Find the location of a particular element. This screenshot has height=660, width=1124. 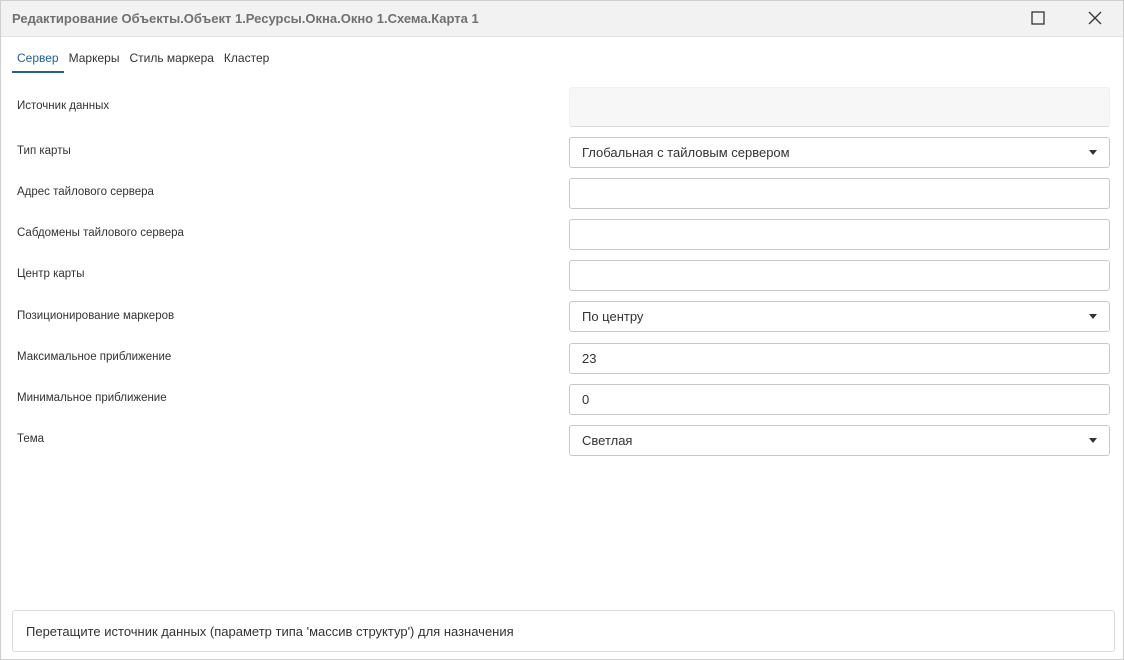

tile-server-subdomains-input is located at coordinates (839, 234).